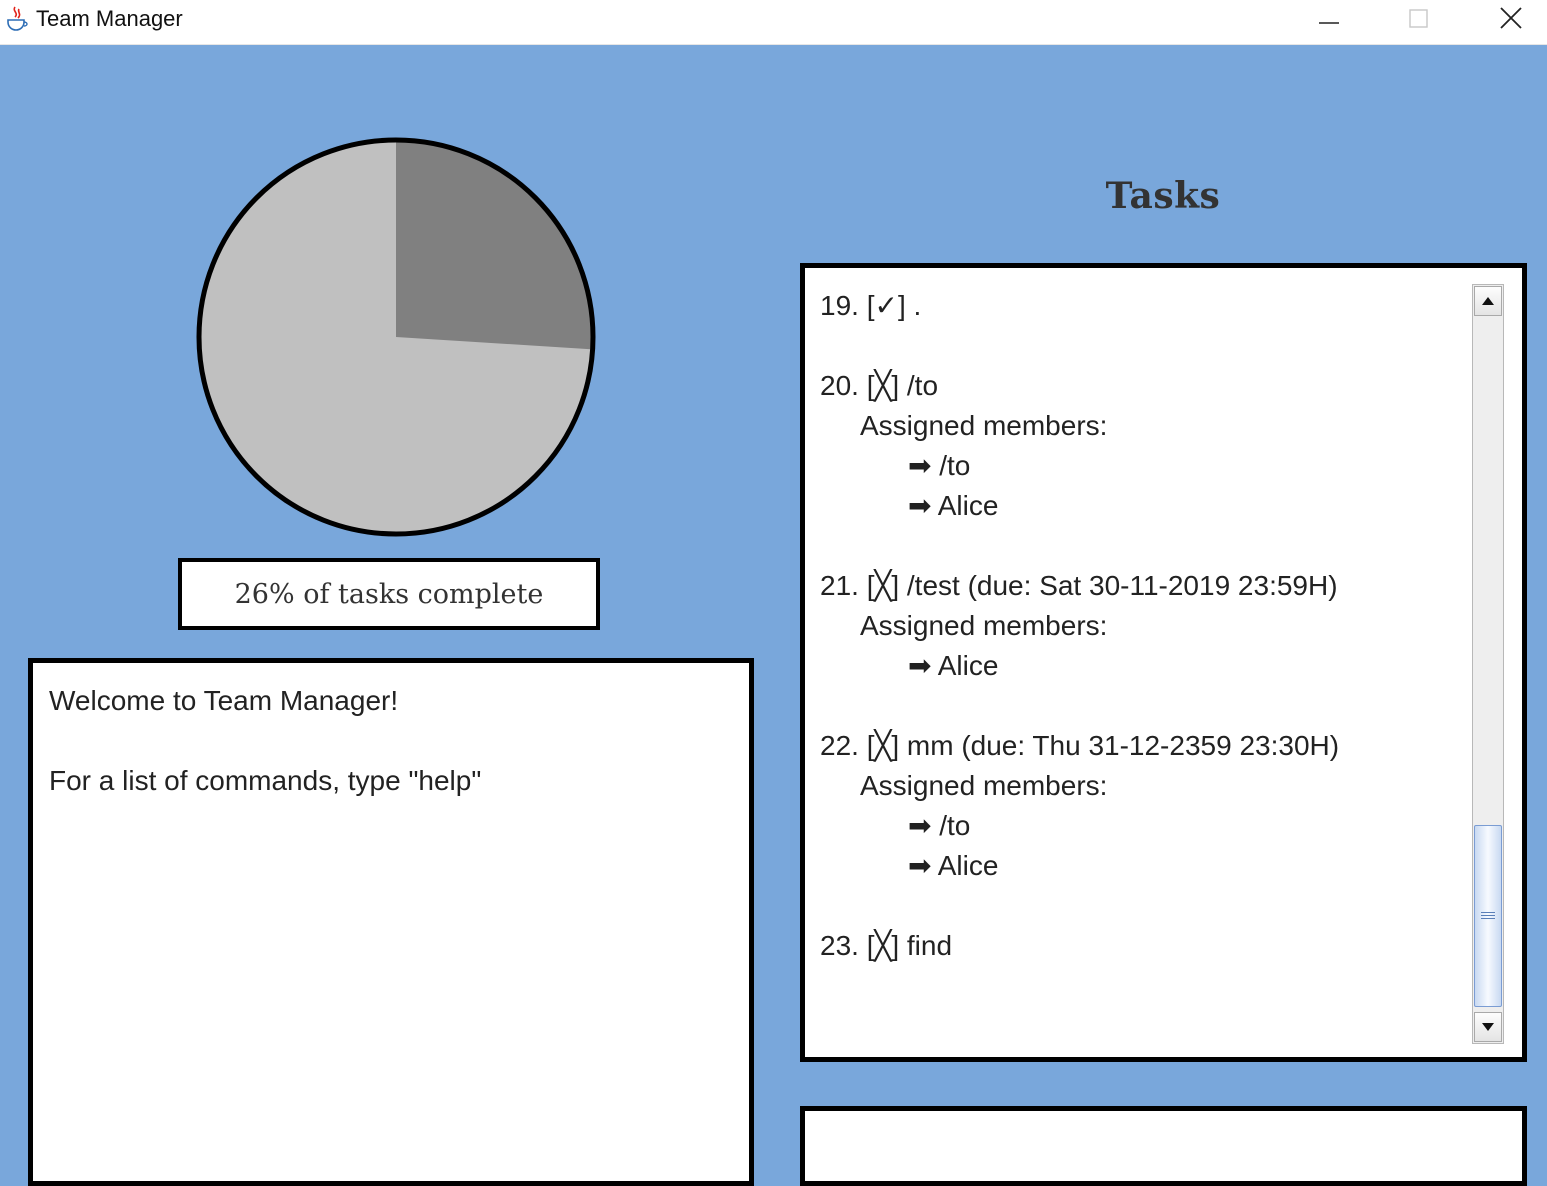  What do you see at coordinates (871, 305) in the screenshot?
I see `task-item-header: 19. [✓] .` at bounding box center [871, 305].